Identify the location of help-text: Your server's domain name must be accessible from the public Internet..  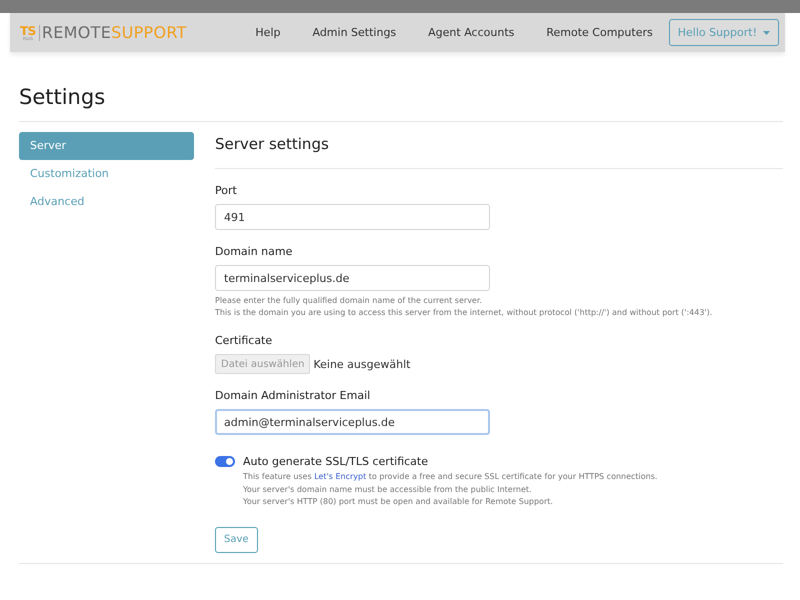
(388, 490).